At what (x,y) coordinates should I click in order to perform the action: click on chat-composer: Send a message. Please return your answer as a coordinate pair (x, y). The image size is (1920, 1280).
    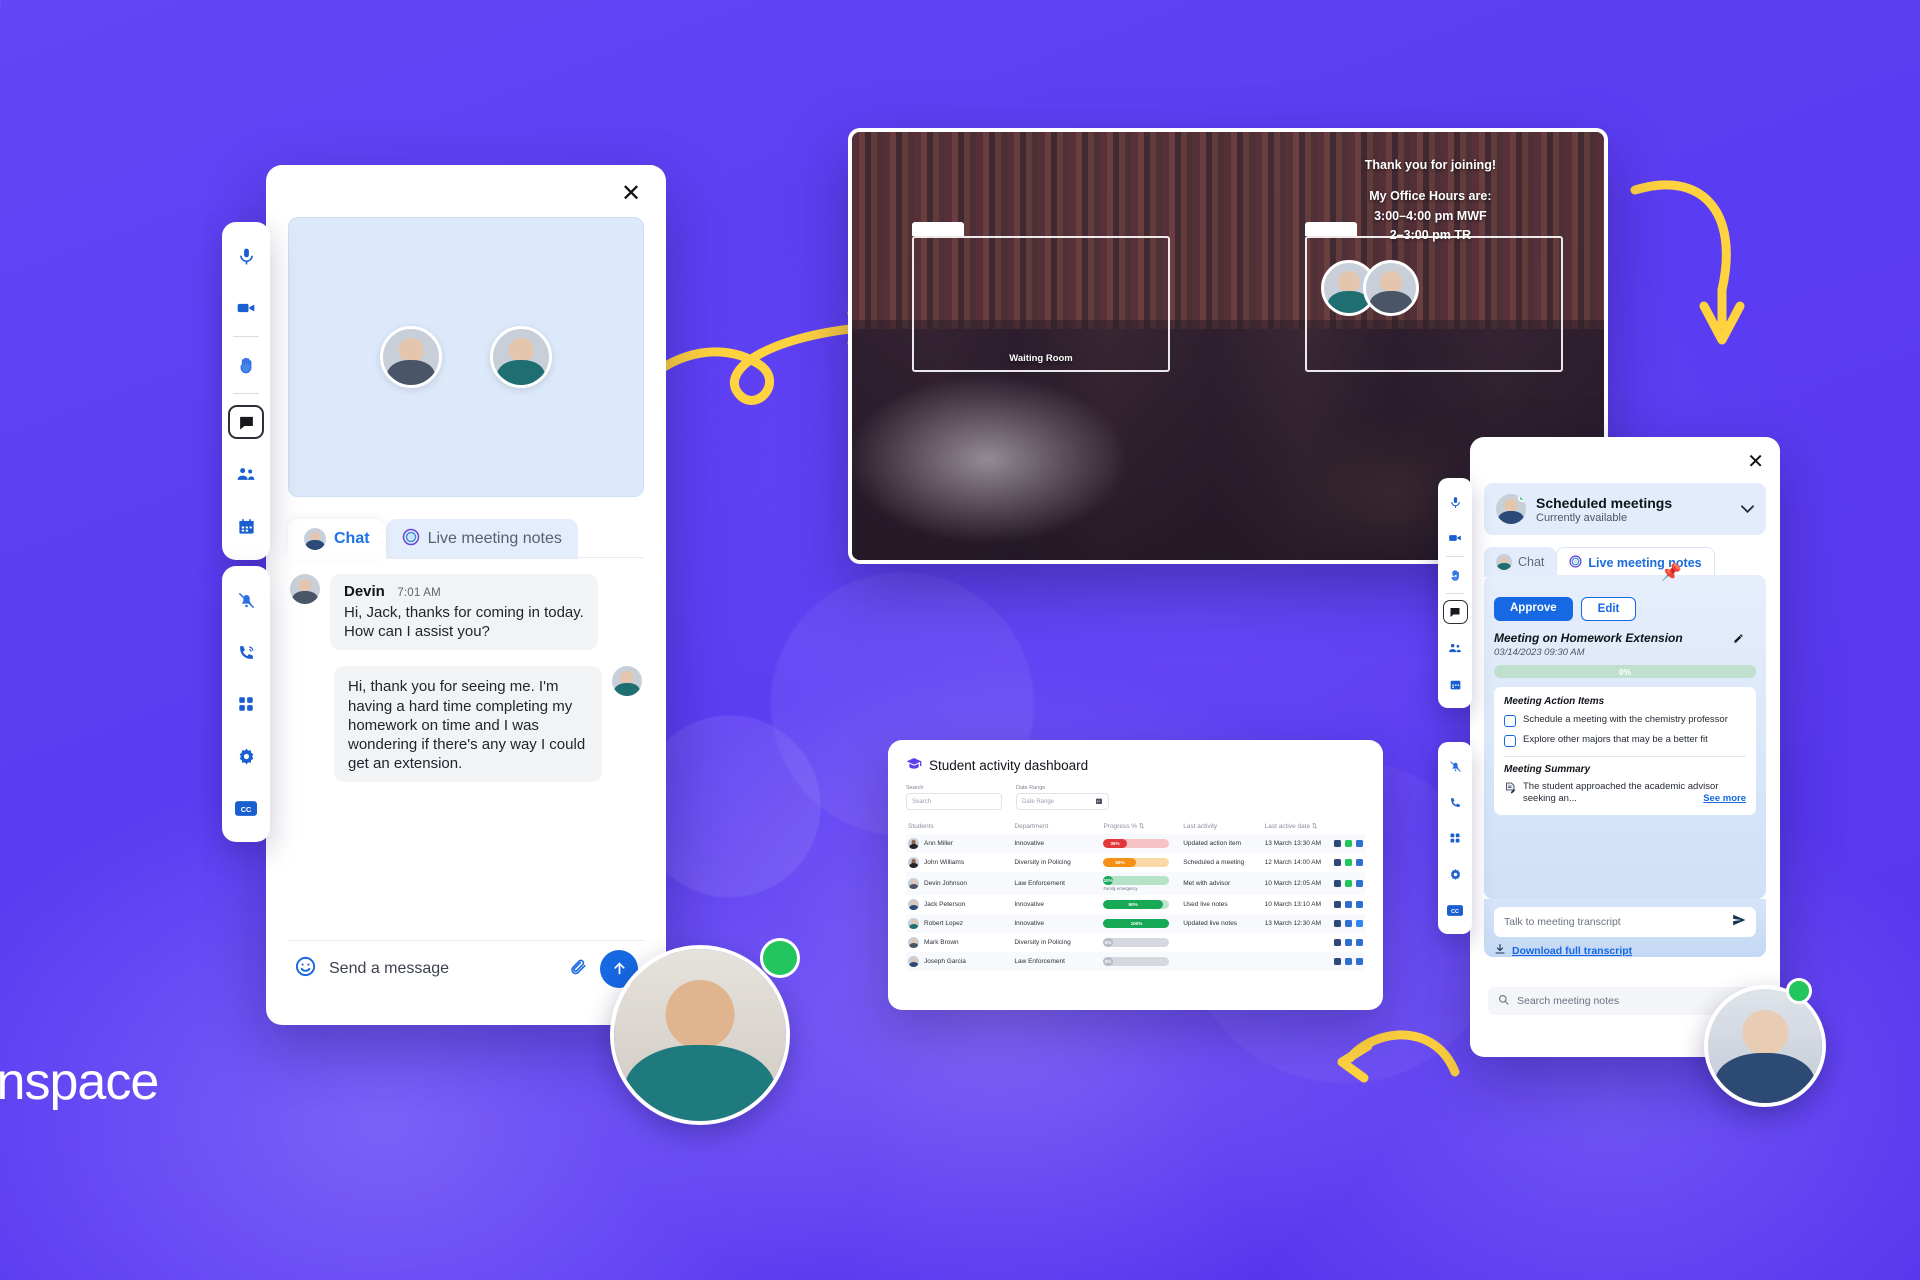
    Looking at the image, I should click on (466, 968).